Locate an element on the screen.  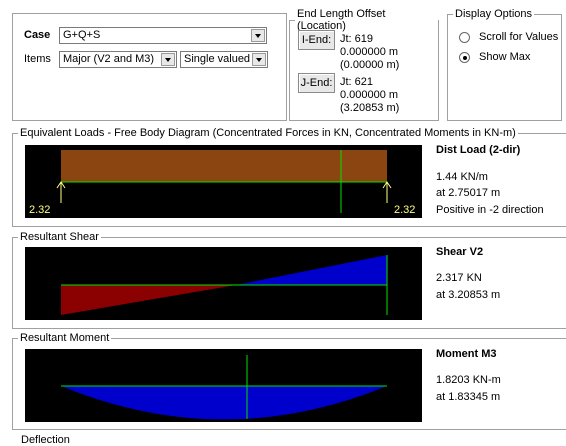
moment-diagram is located at coordinates (223, 385).